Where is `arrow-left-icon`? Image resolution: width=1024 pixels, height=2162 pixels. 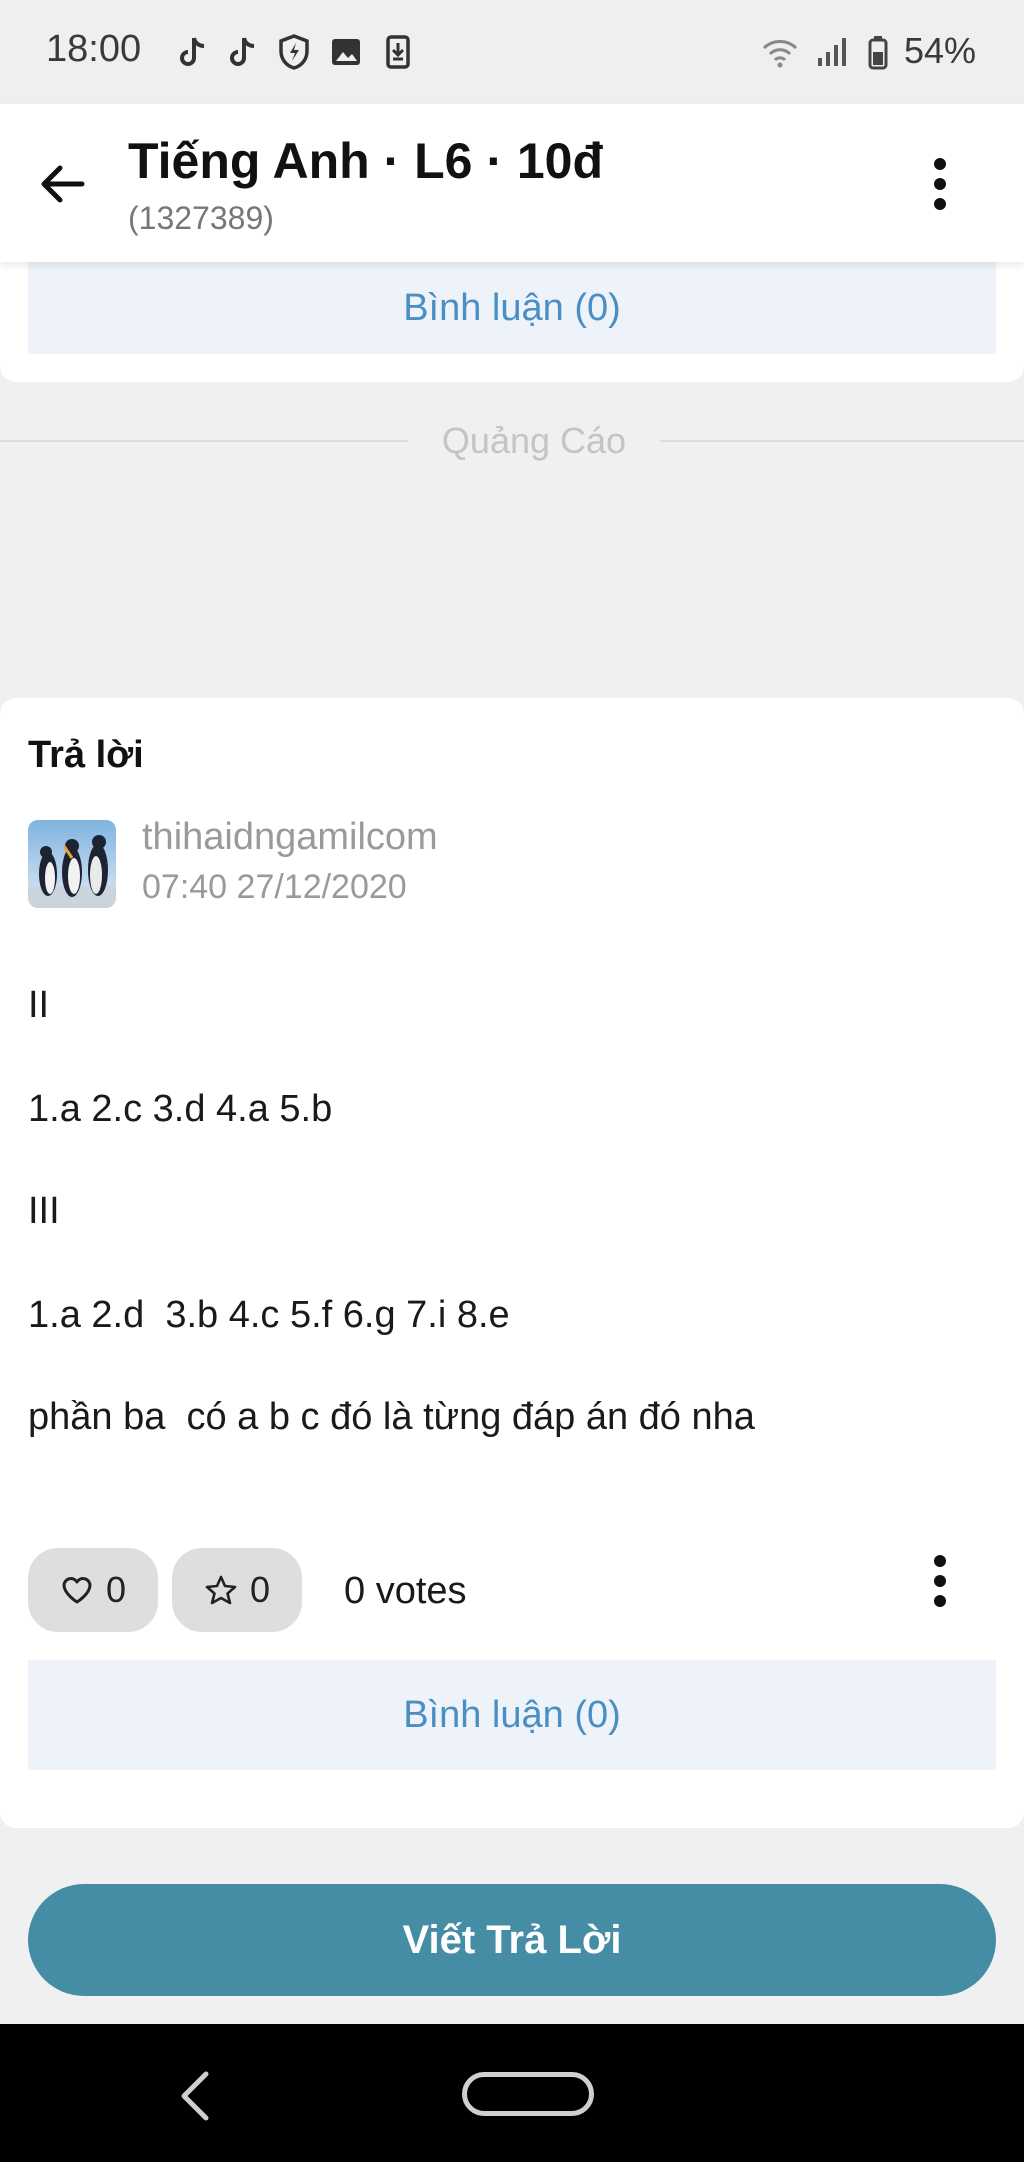 arrow-left-icon is located at coordinates (63, 184).